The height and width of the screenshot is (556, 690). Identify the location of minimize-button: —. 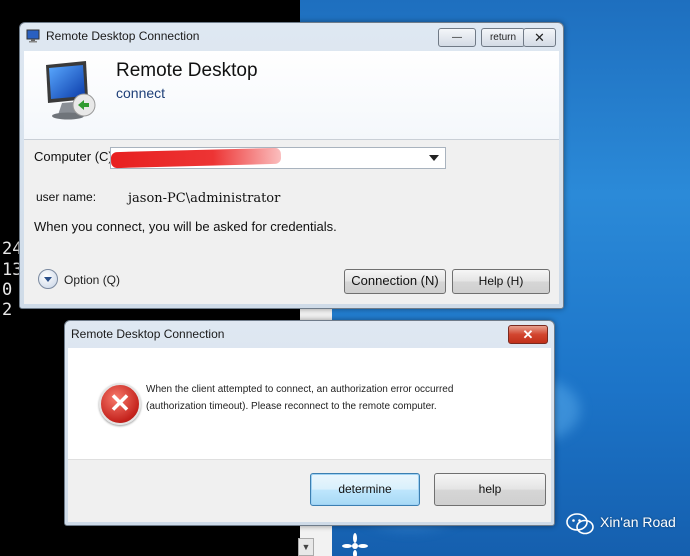
(457, 37).